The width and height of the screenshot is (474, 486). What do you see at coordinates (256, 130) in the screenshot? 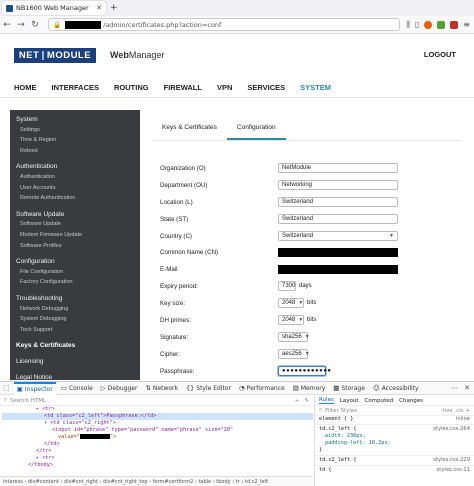
I see `tab-configuration: Configuration` at bounding box center [256, 130].